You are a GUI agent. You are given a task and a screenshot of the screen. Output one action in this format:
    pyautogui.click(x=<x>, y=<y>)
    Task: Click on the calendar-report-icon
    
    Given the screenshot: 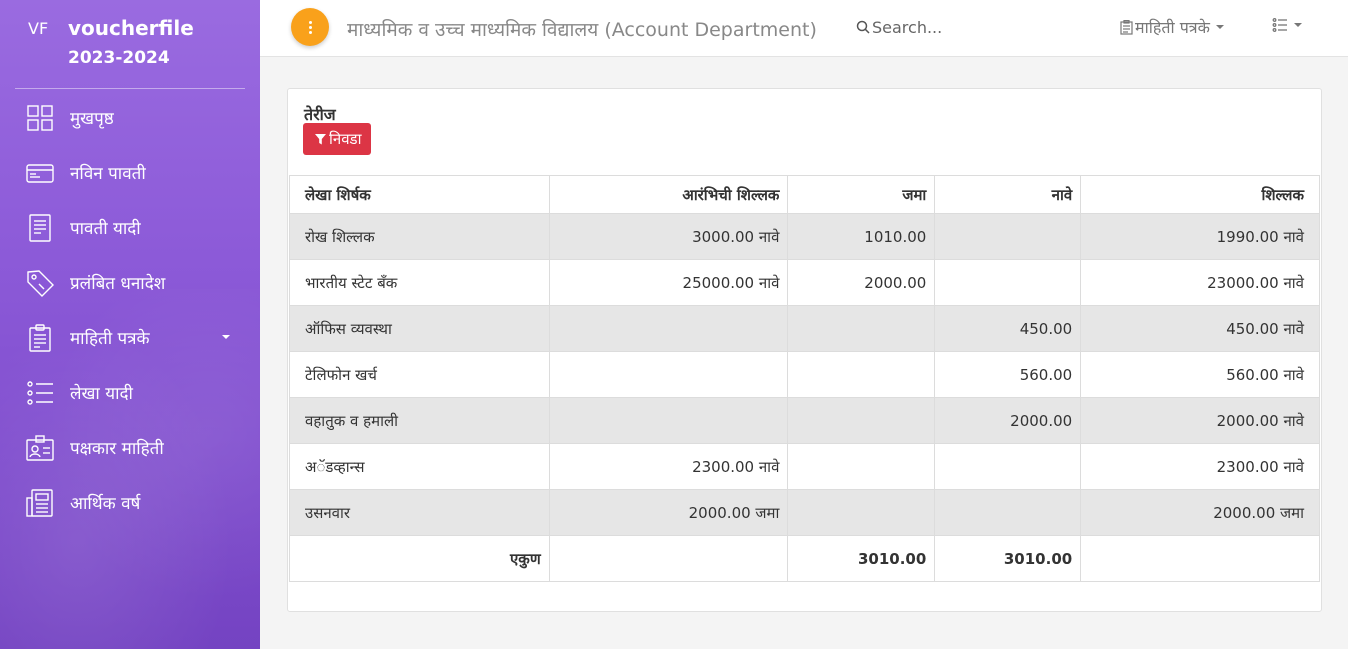 What is the action you would take?
    pyautogui.click(x=40, y=502)
    